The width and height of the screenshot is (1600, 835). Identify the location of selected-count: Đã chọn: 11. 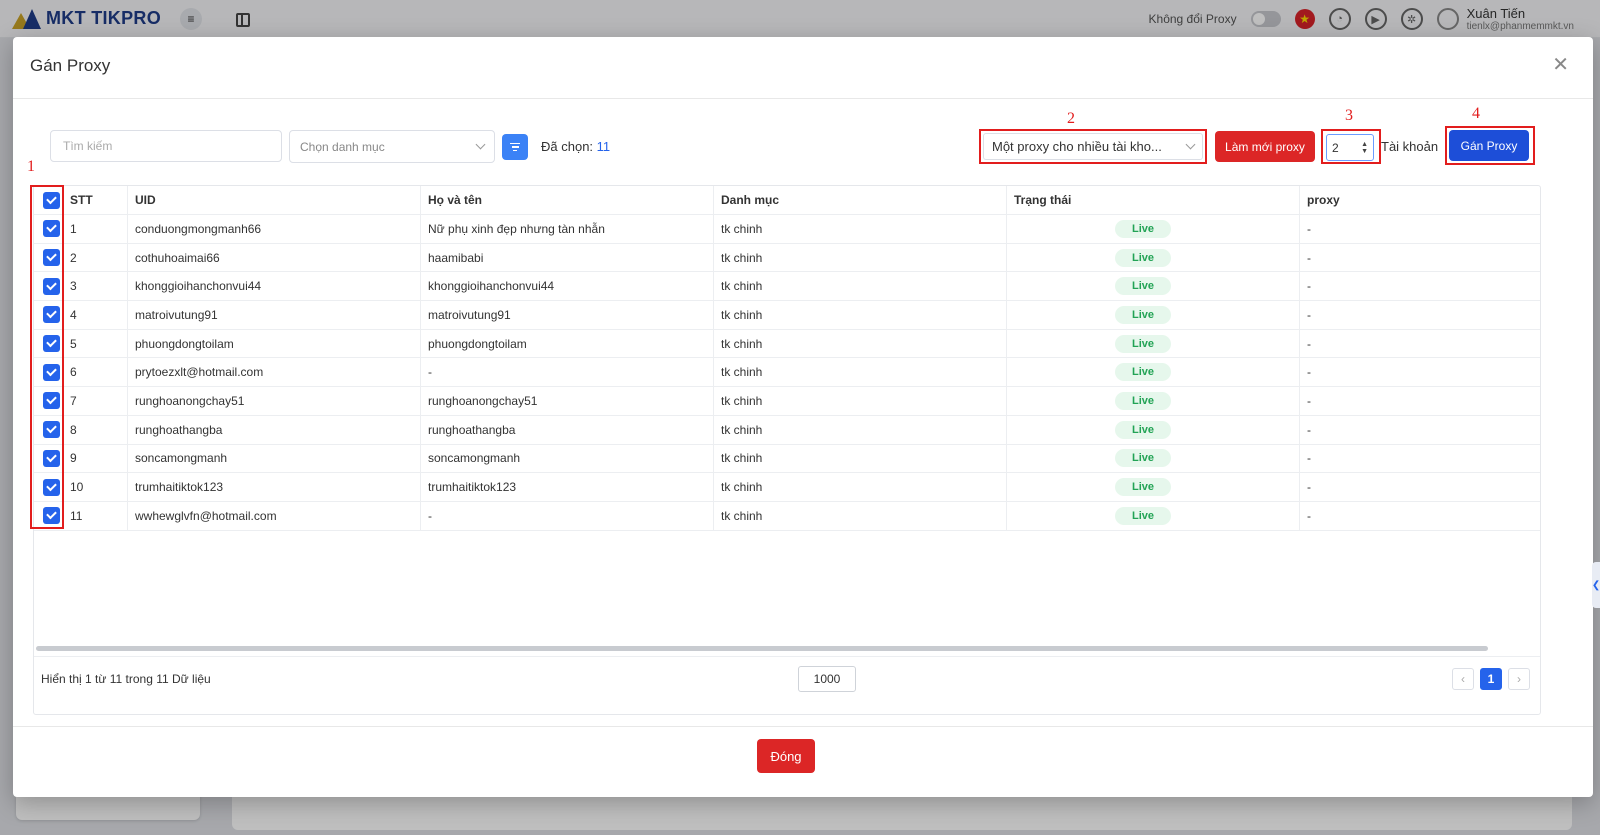
(575, 146).